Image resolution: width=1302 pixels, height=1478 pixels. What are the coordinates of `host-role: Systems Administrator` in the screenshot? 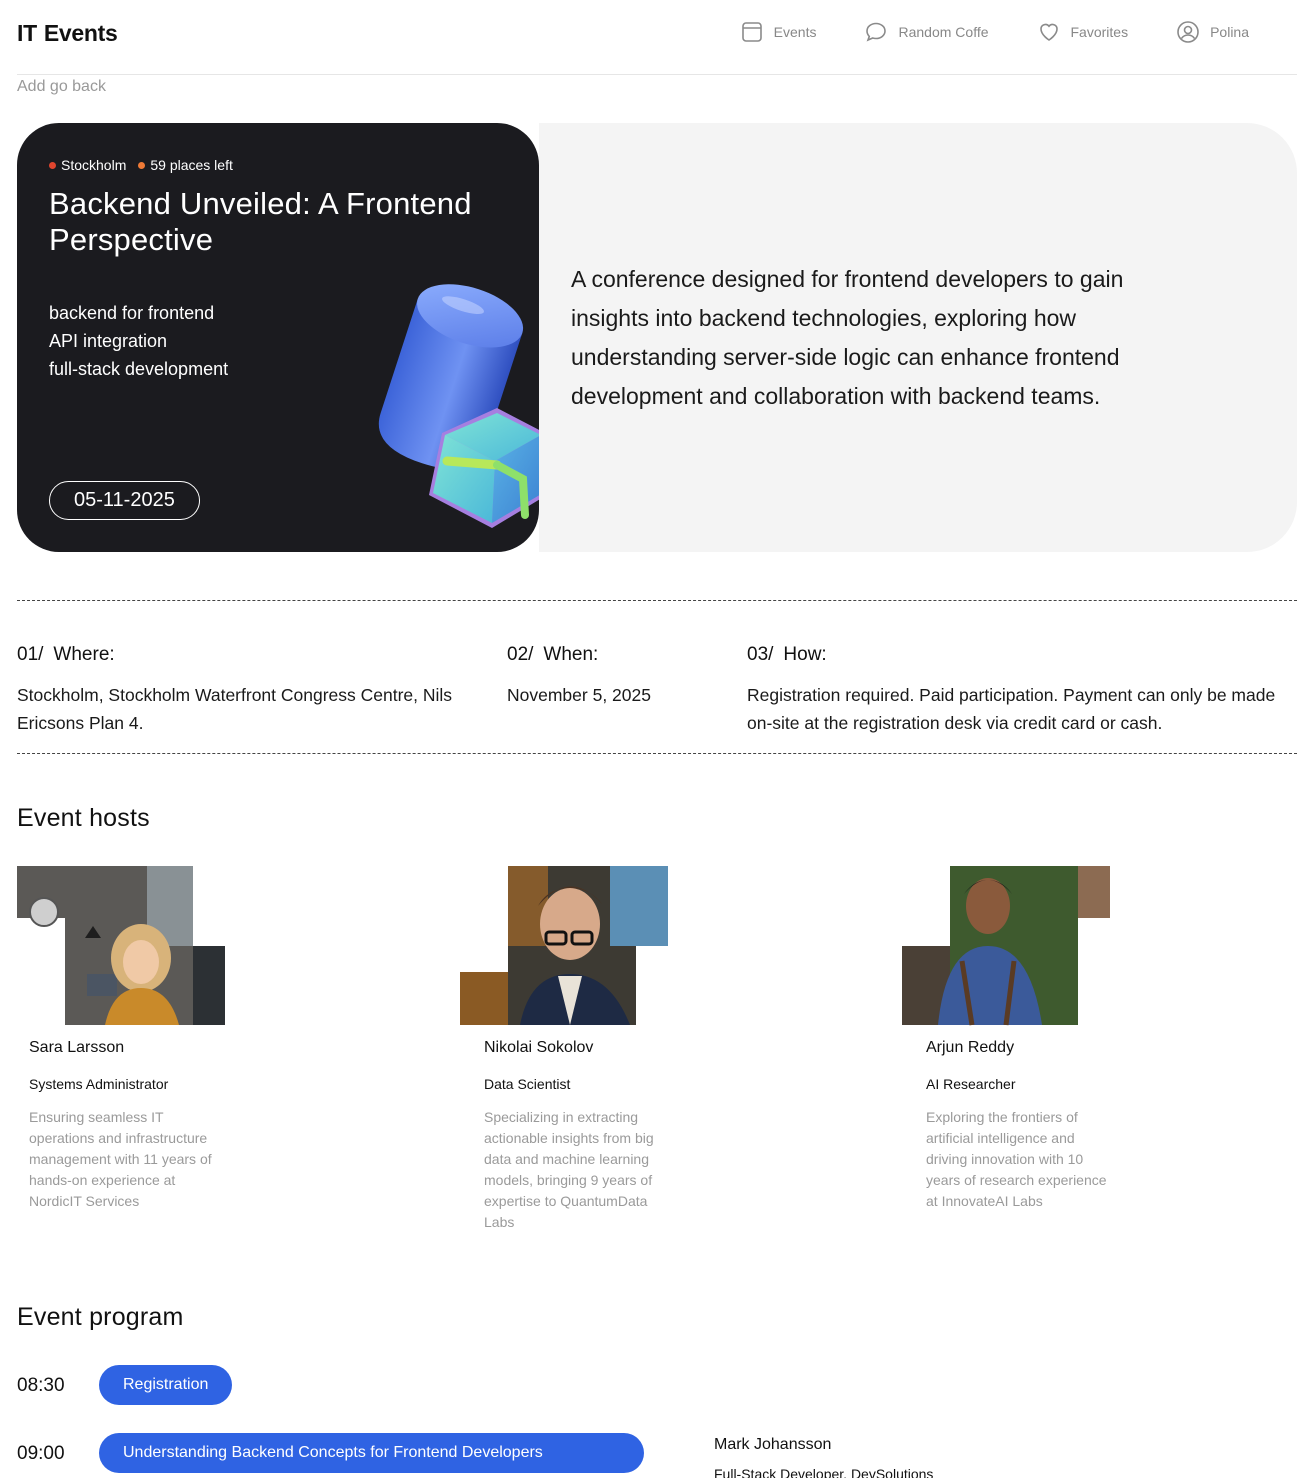 It's located at (99, 1084).